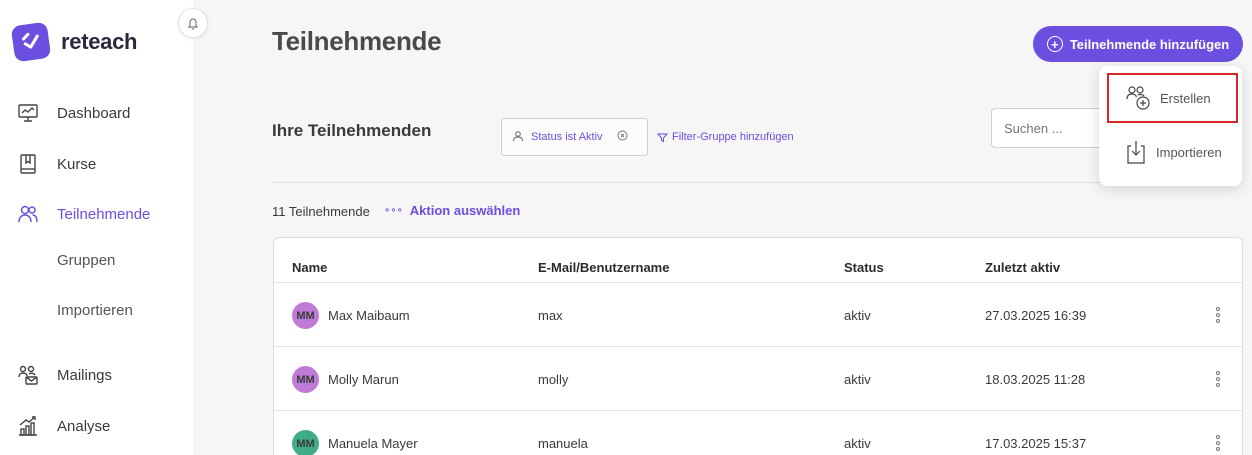 The image size is (1252, 455). I want to click on participant-email: max, so click(550, 315).